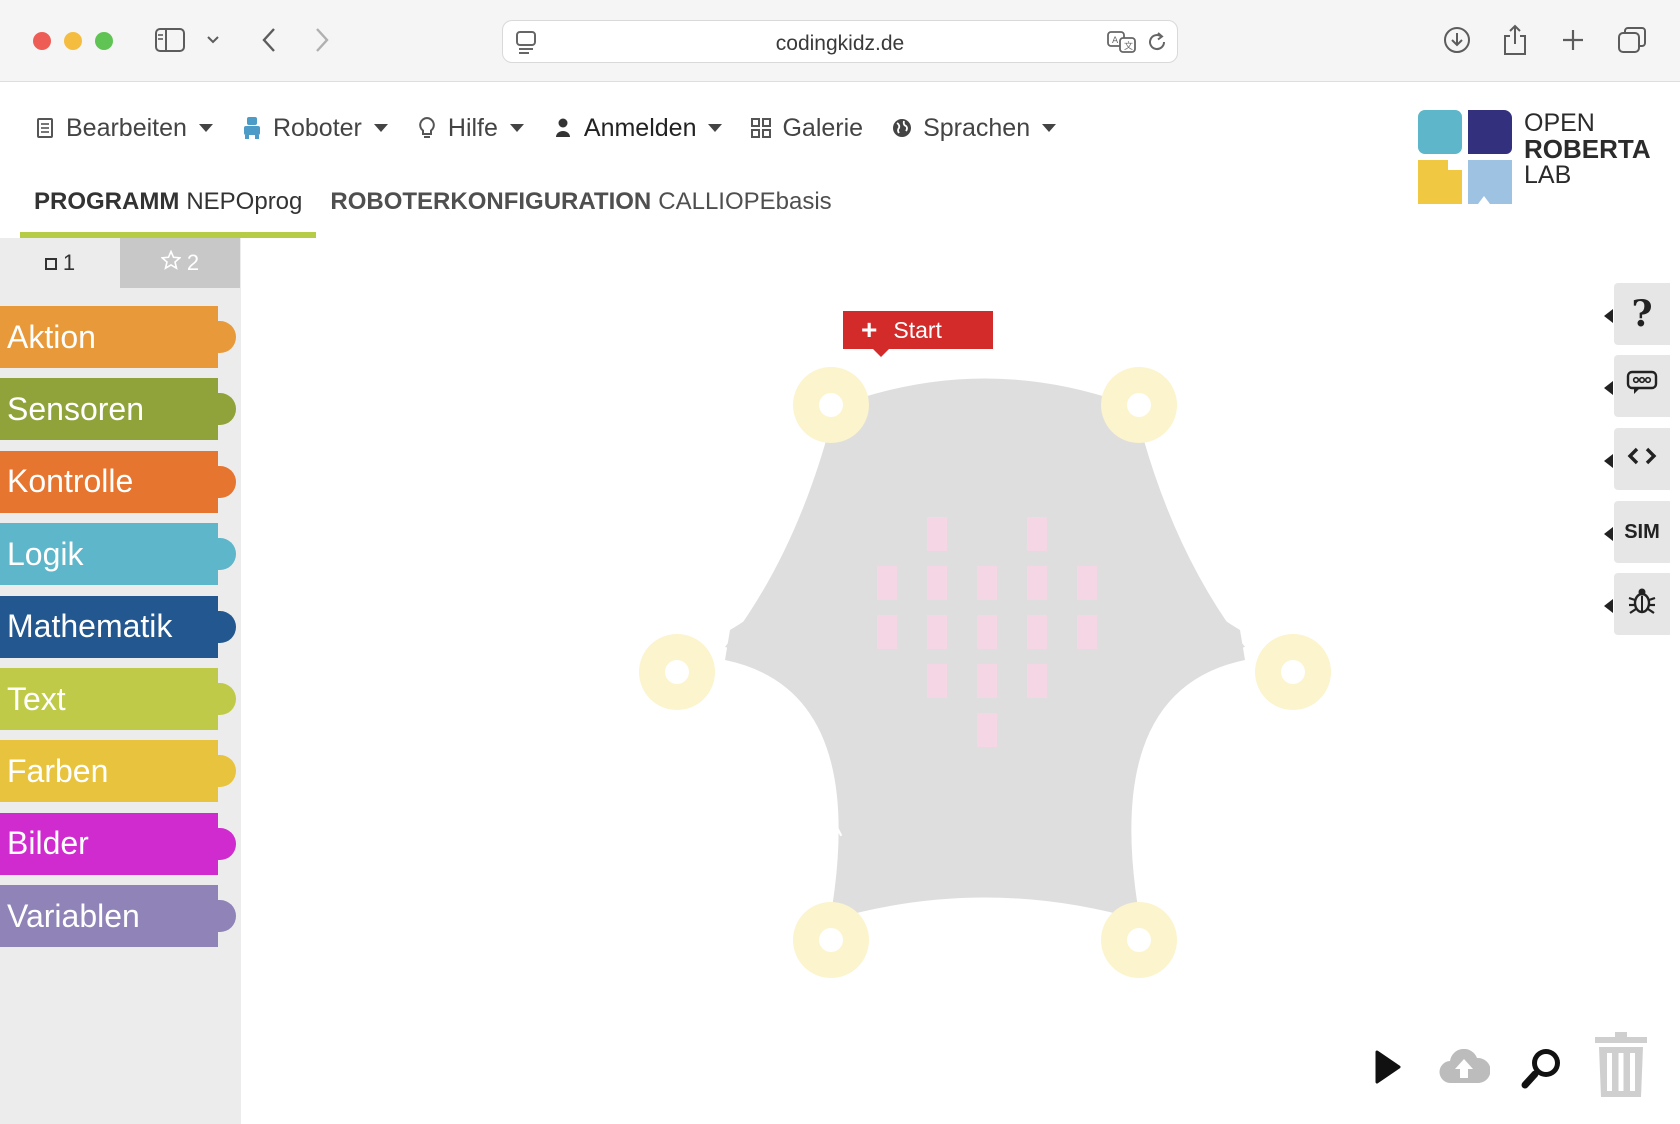 The width and height of the screenshot is (1680, 1124). What do you see at coordinates (427, 128) in the screenshot?
I see `lightbulb-icon` at bounding box center [427, 128].